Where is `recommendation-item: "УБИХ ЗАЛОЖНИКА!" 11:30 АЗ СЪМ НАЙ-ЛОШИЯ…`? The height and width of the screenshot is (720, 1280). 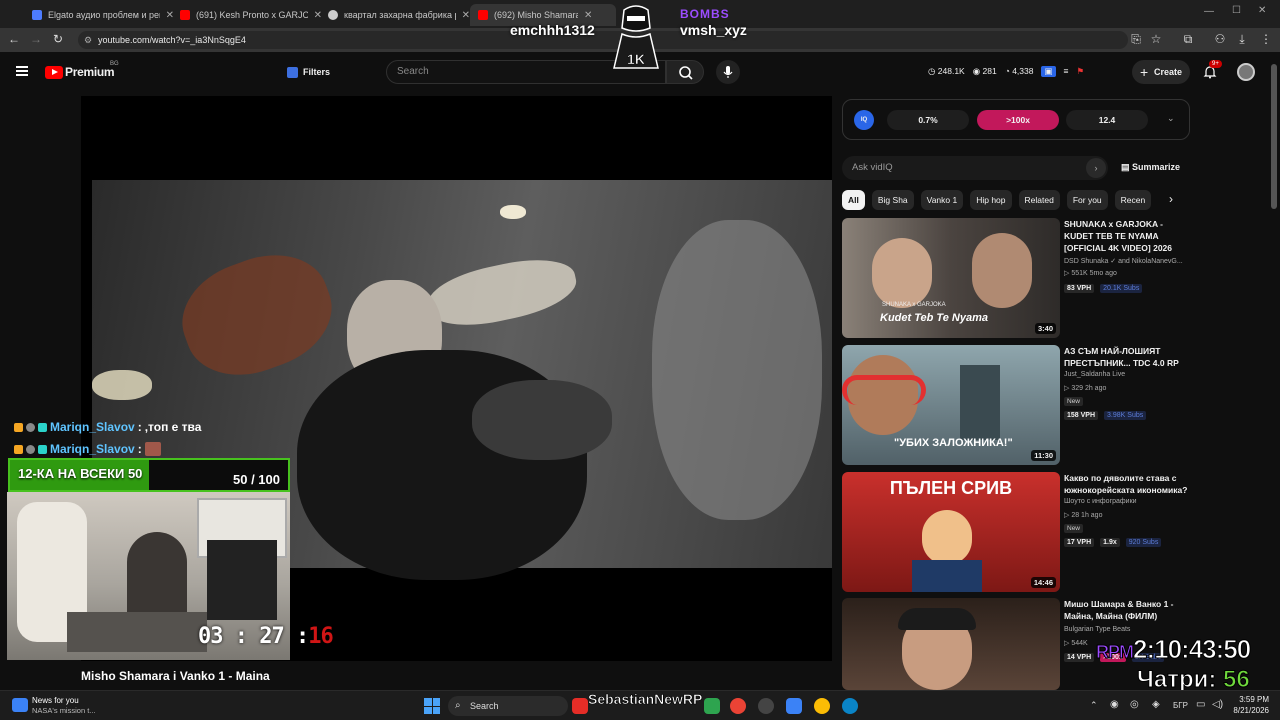 recommendation-item: "УБИХ ЗАЛОЖНИКА!" 11:30 АЗ СЪМ НАЙ-ЛОШИЯ… is located at coordinates (1015, 405).